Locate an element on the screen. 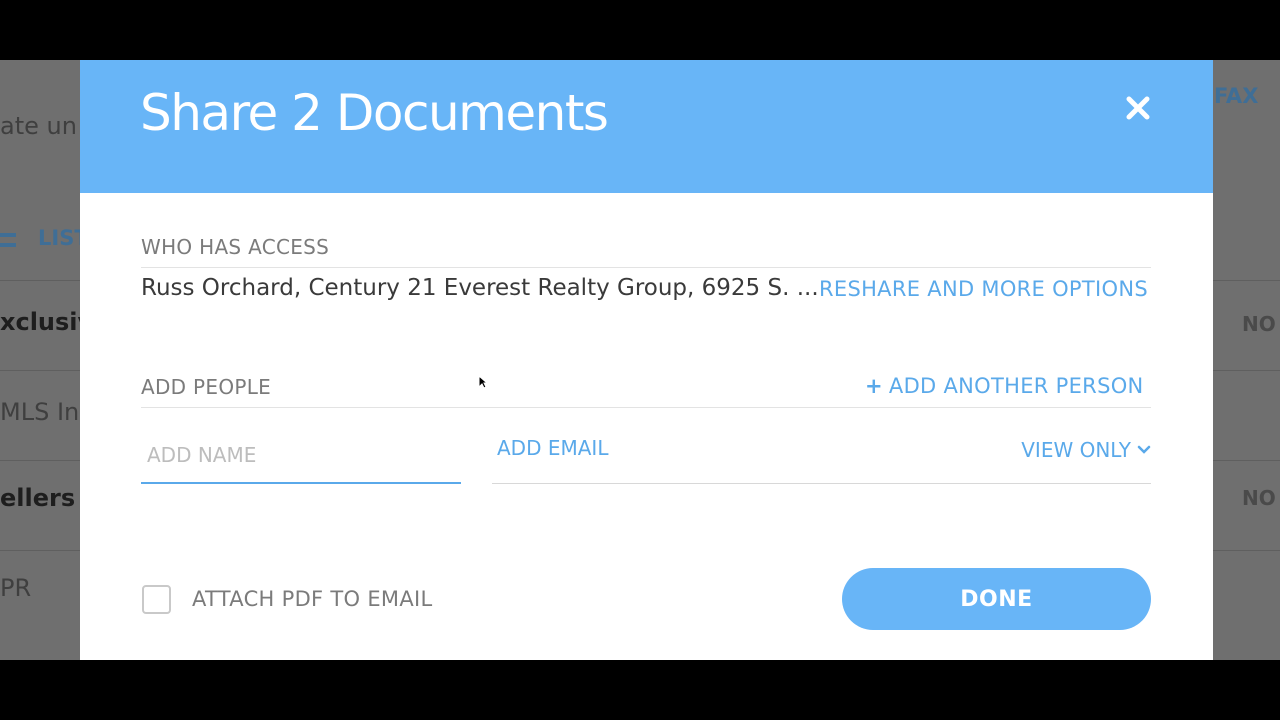 This screenshot has width=1280, height=720. email-input: ADD EMAIL VIEW ONLY is located at coordinates (821, 456).